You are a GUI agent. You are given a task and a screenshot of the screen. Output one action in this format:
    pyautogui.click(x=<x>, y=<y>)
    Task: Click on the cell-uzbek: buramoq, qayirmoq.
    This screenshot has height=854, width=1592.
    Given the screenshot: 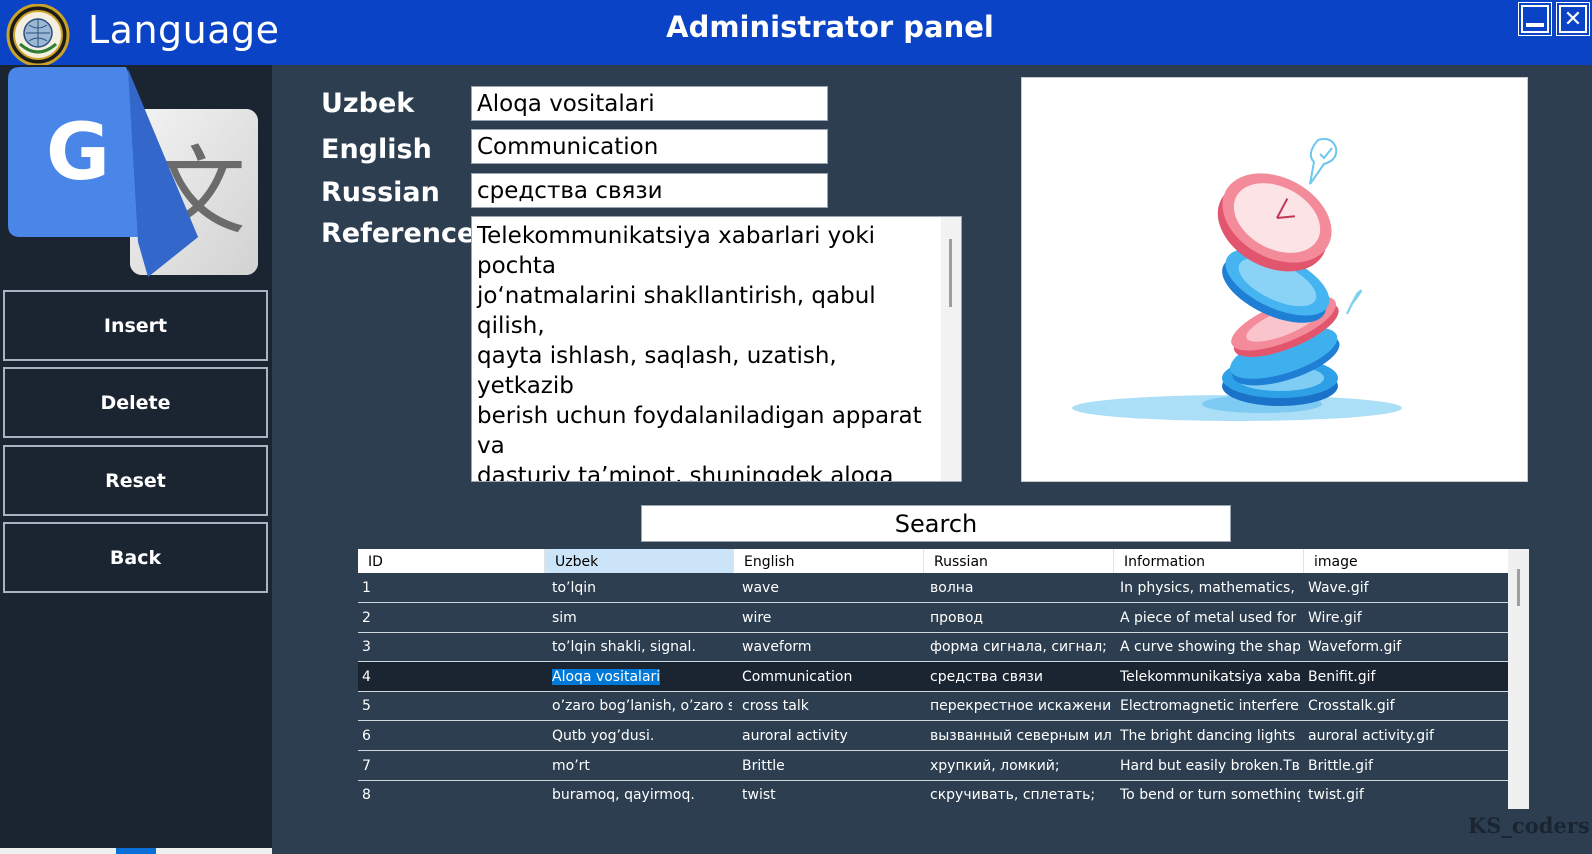 What is the action you would take?
    pyautogui.click(x=642, y=795)
    